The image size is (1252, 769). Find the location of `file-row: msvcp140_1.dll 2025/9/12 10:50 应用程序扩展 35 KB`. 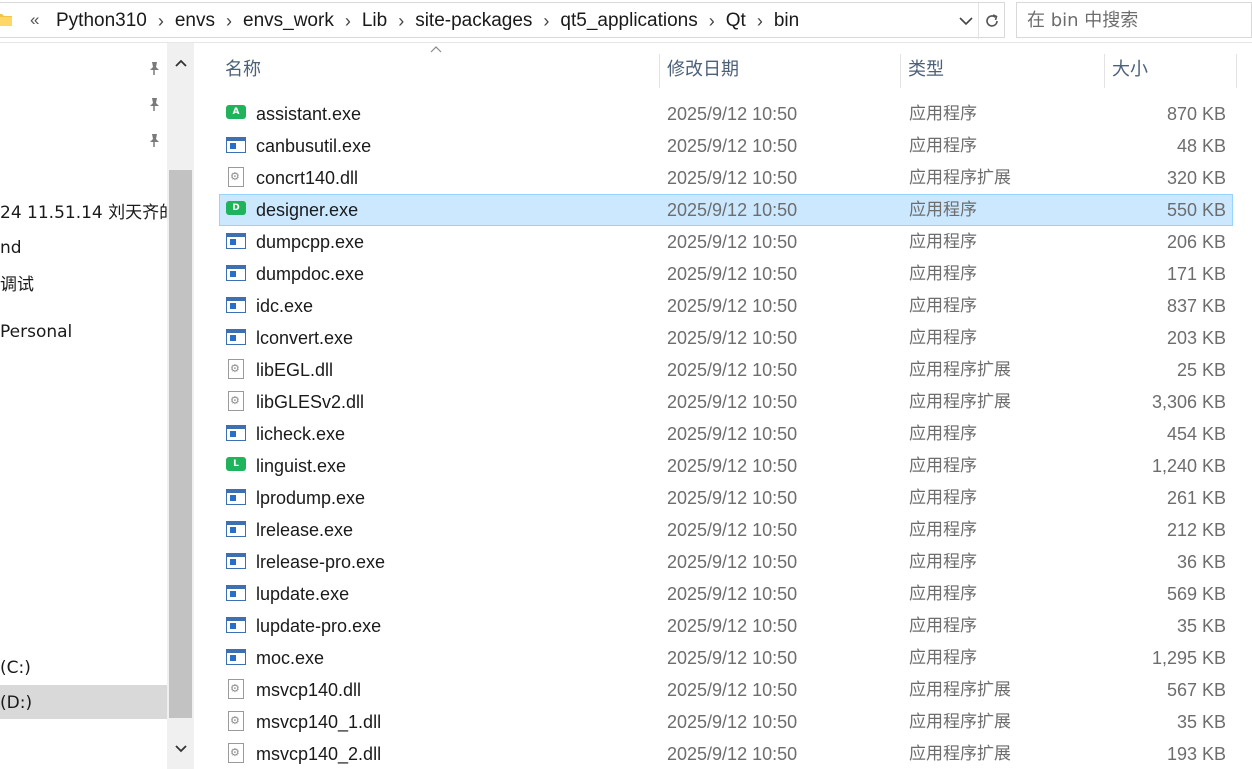

file-row: msvcp140_1.dll 2025/9/12 10:50 应用程序扩展 35 KB is located at coordinates (726, 722).